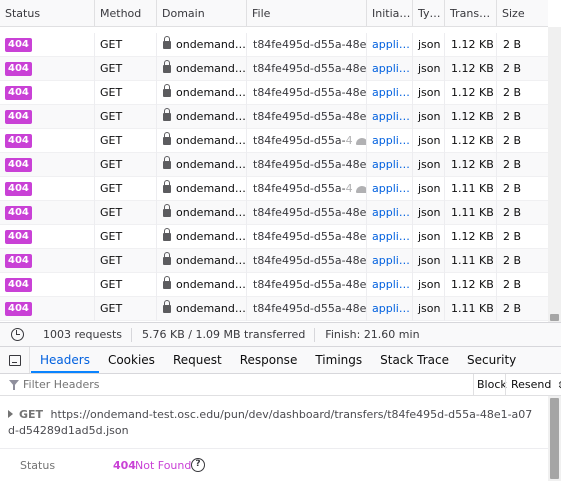 Image resolution: width=561 pixels, height=481 pixels. Describe the element at coordinates (554, 174) in the screenshot. I see `table-scrollbar` at that location.